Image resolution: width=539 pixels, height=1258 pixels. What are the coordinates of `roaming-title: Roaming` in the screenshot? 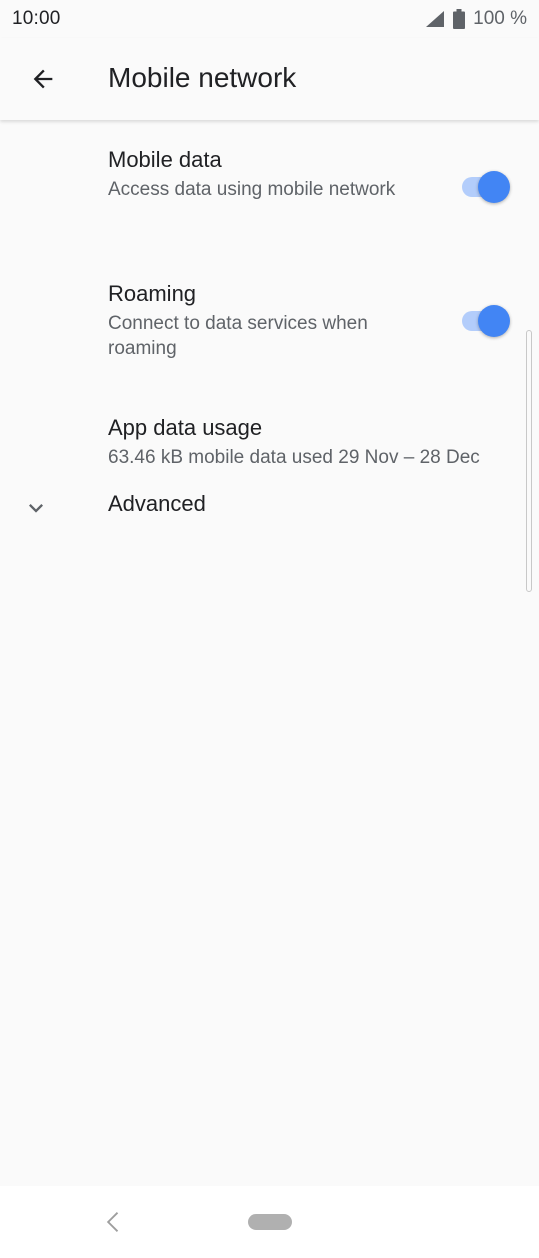 It's located at (152, 293).